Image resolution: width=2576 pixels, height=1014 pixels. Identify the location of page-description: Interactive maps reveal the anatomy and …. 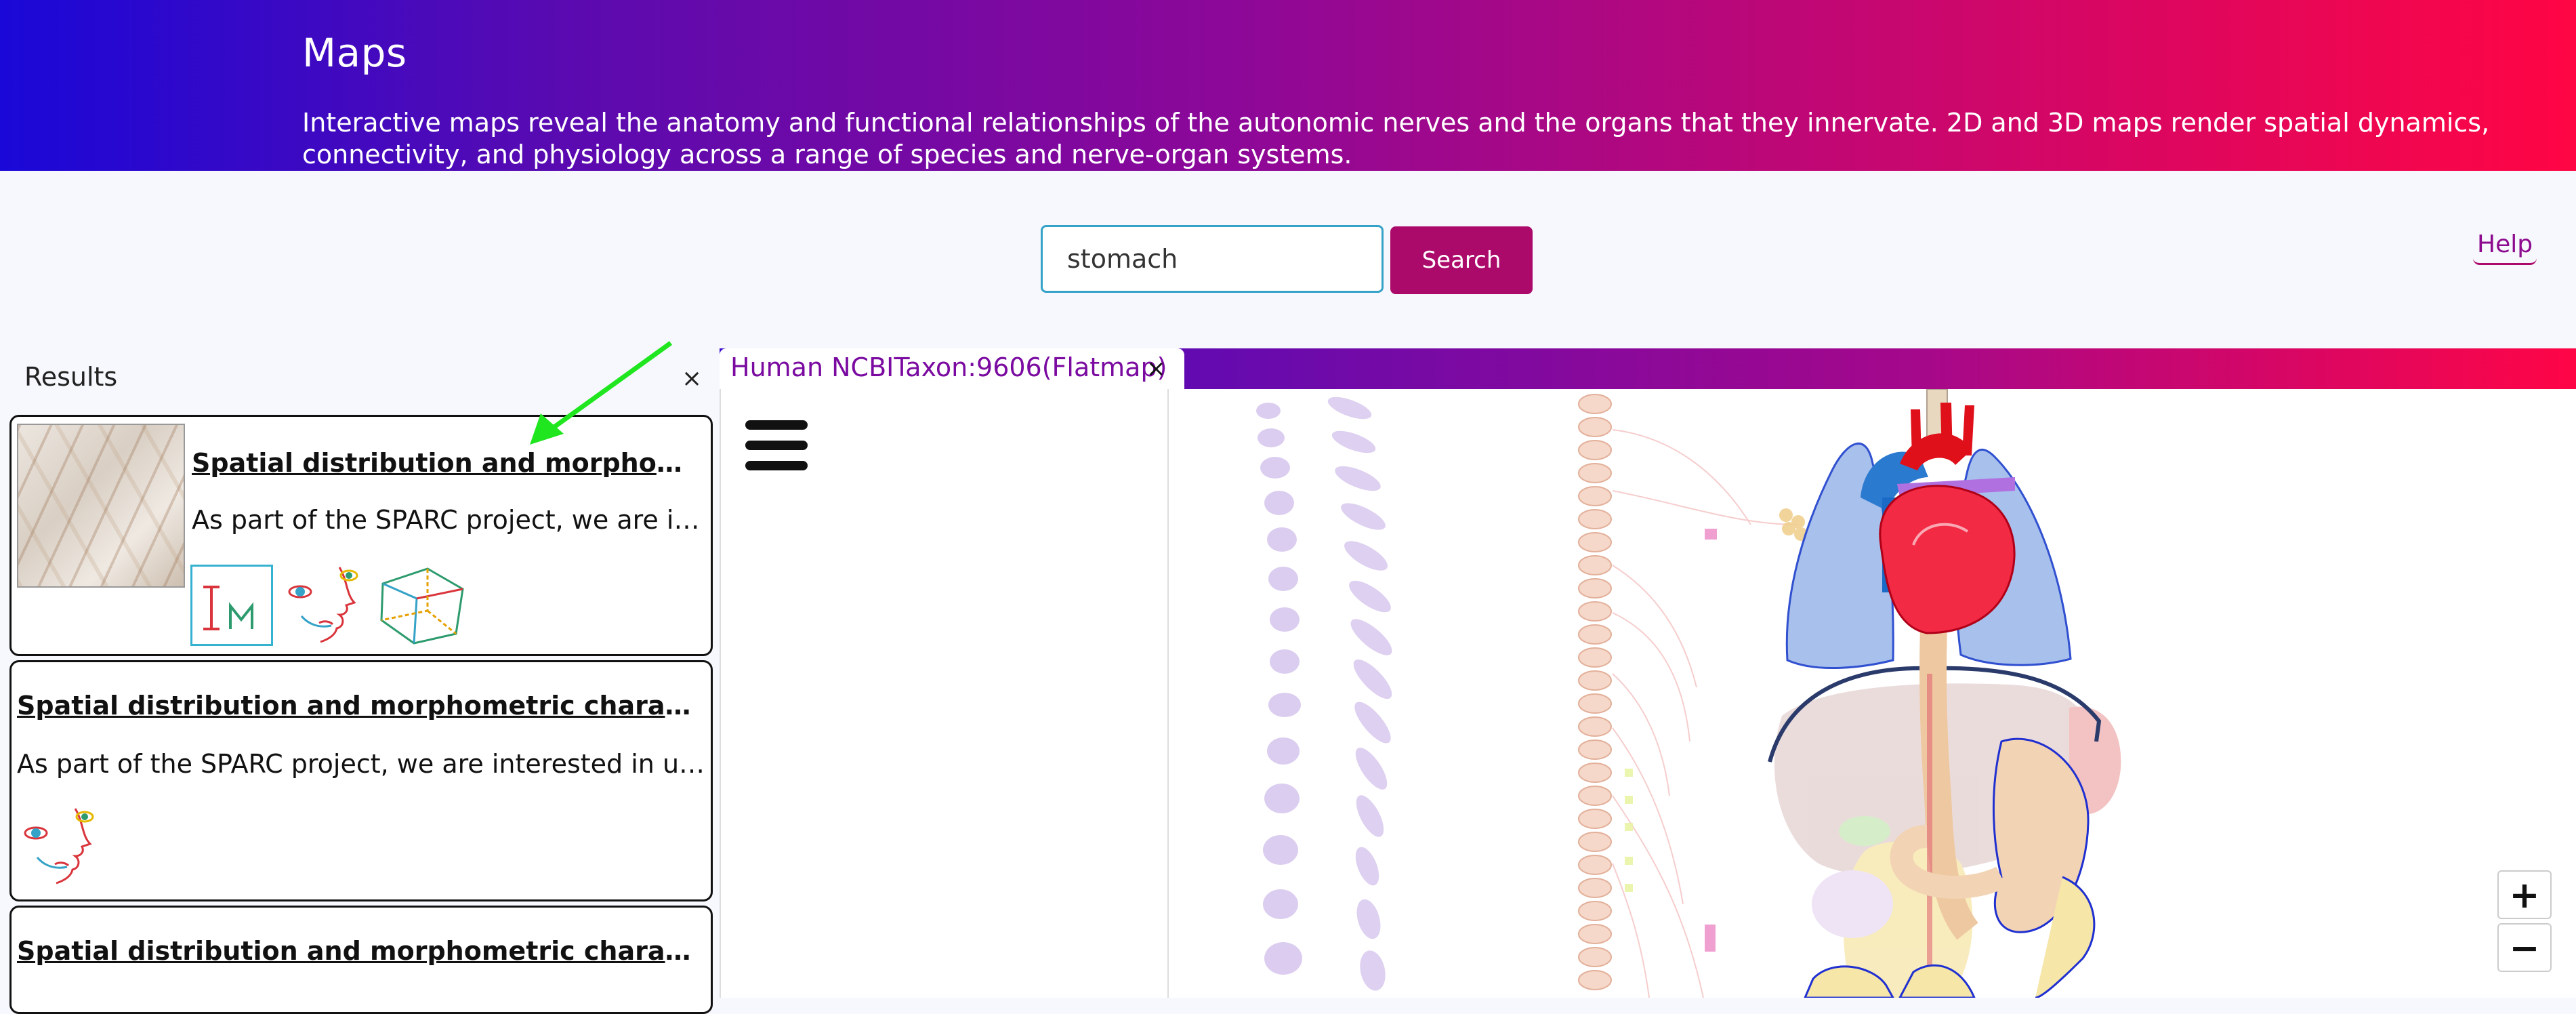
(1396, 138).